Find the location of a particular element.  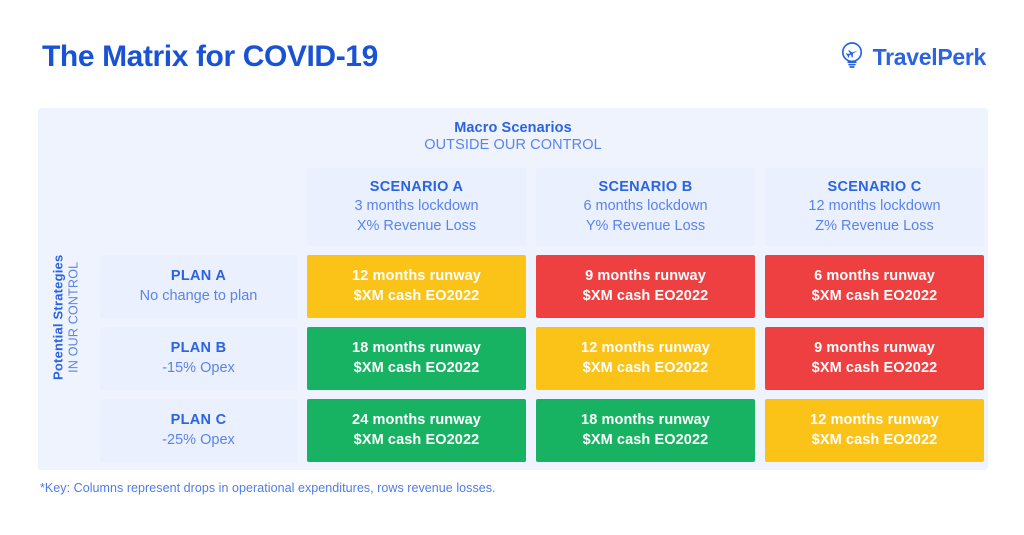

matrix-cell-a3: 6 months runway $XM cash EO2022 is located at coordinates (874, 286).